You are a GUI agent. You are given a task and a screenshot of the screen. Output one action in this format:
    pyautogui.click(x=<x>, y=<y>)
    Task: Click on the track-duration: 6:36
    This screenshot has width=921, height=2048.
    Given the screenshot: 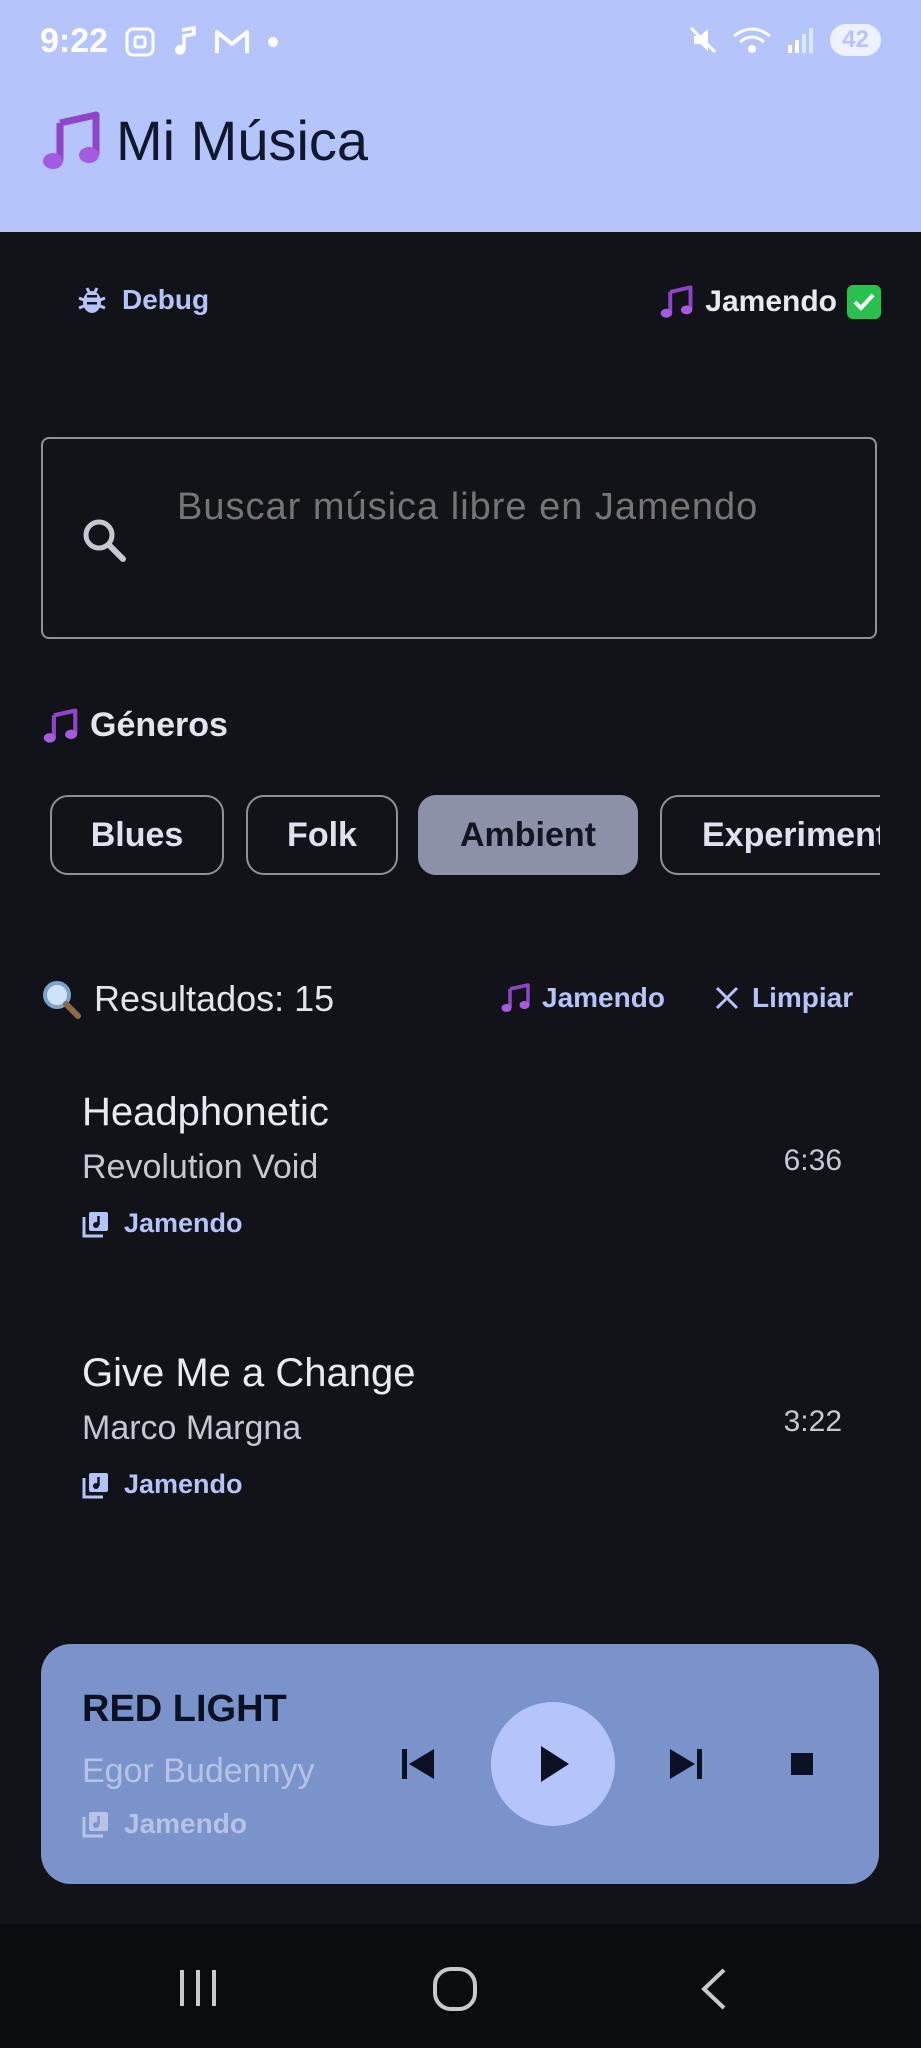 What is the action you would take?
    pyautogui.click(x=812, y=1160)
    